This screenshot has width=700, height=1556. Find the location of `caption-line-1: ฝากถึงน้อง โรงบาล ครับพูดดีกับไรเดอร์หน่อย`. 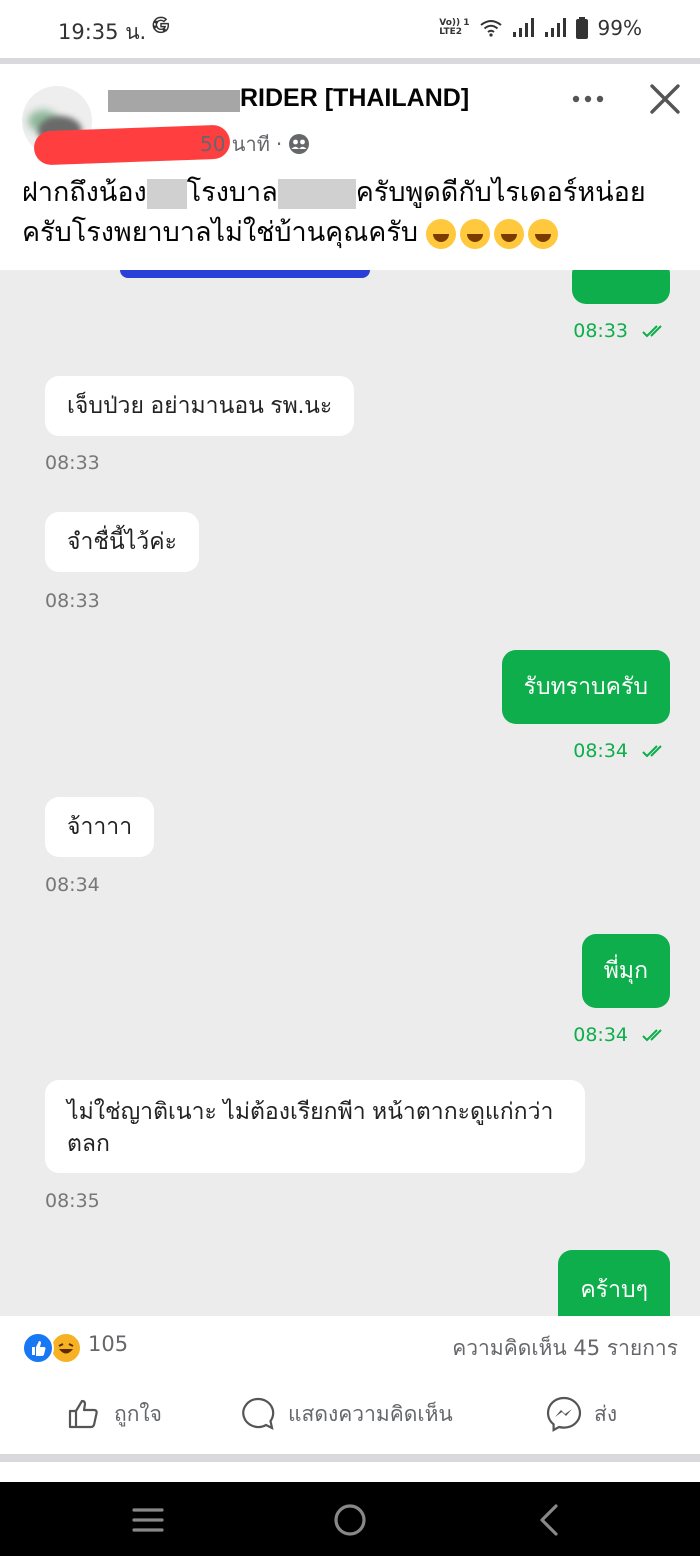

caption-line-1: ฝากถึงน้อง โรงบาล ครับพูดดีกับไรเดอร์หน่อย is located at coordinates (352, 192).